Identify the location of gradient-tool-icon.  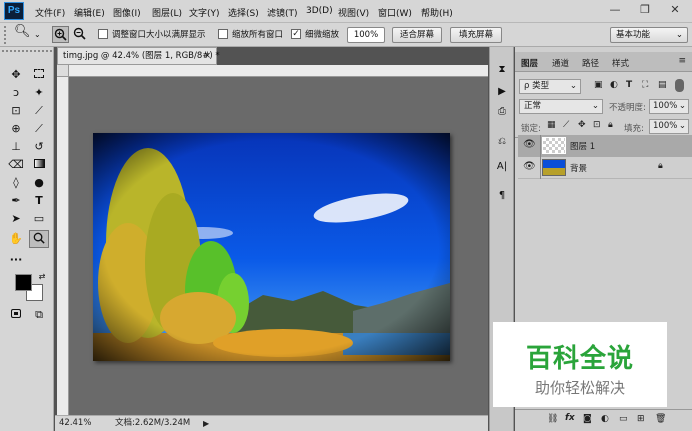
(39, 165).